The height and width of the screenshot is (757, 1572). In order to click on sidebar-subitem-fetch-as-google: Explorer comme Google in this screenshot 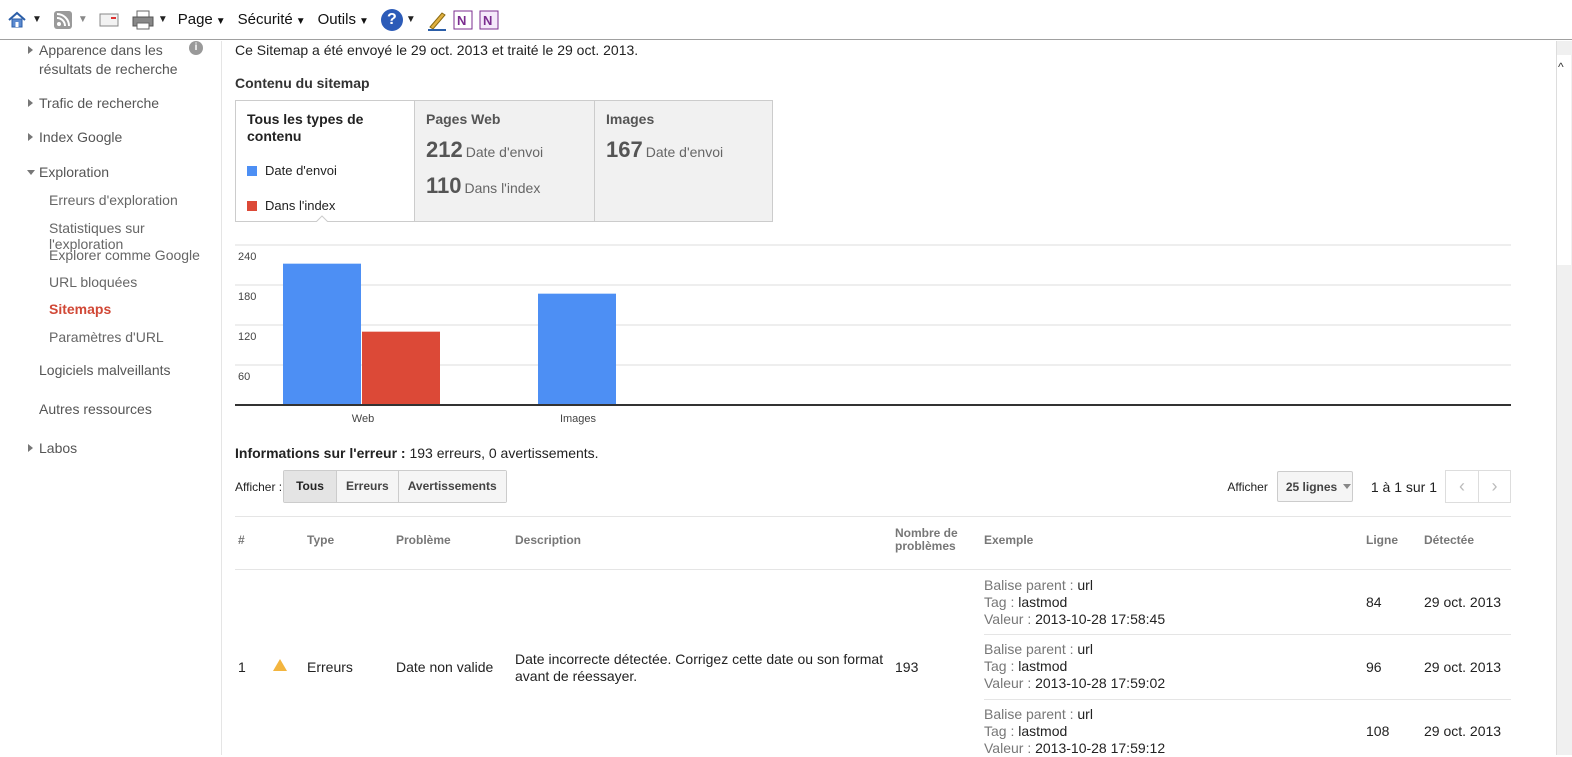, I will do `click(124, 255)`.